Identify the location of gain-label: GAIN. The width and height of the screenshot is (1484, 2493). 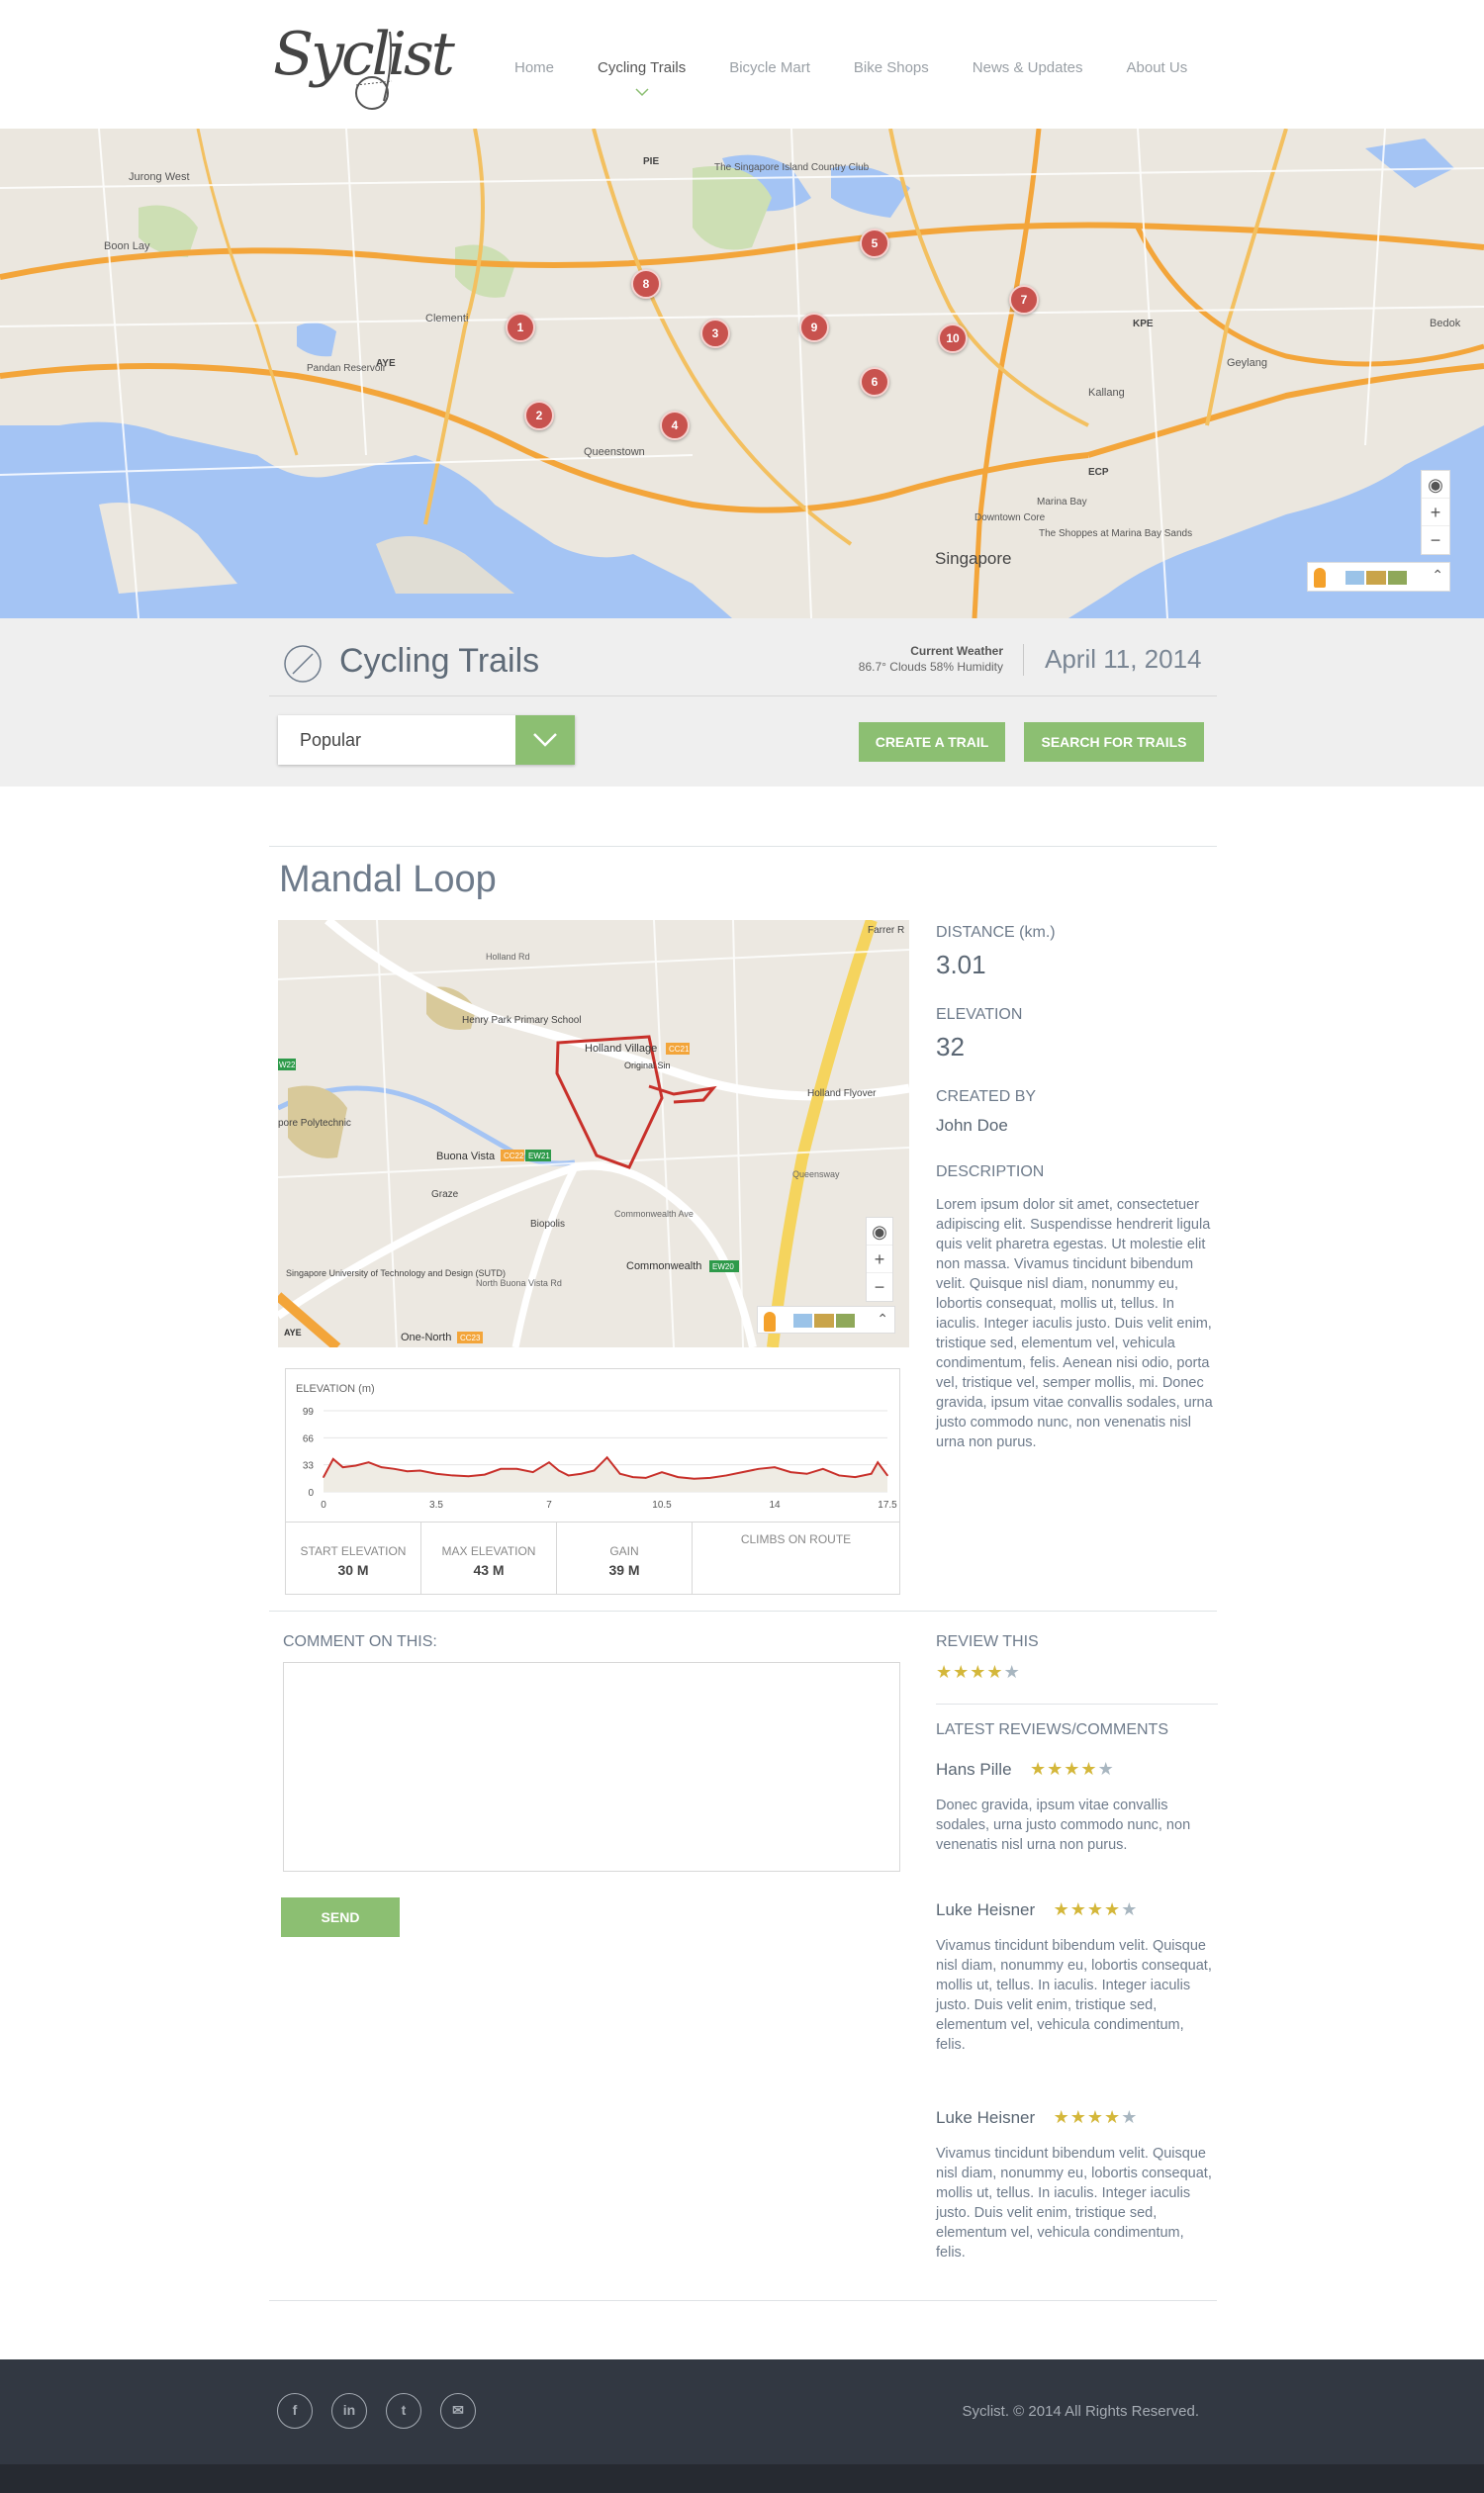
(624, 1551).